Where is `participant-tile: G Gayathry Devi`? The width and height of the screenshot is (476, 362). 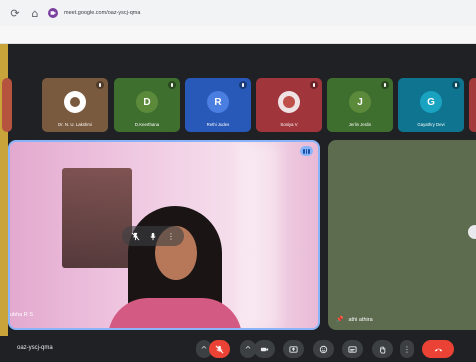 participant-tile: G Gayathry Devi is located at coordinates (431, 105).